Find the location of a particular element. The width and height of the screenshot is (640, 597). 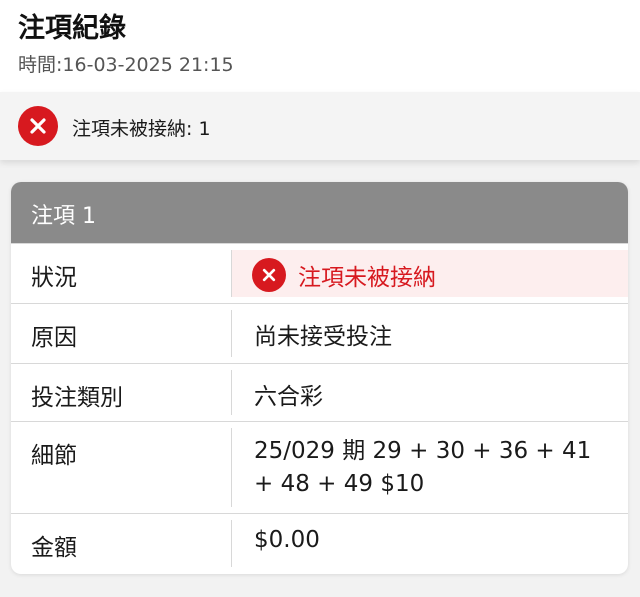

amount-value: $0.00 is located at coordinates (429, 543).